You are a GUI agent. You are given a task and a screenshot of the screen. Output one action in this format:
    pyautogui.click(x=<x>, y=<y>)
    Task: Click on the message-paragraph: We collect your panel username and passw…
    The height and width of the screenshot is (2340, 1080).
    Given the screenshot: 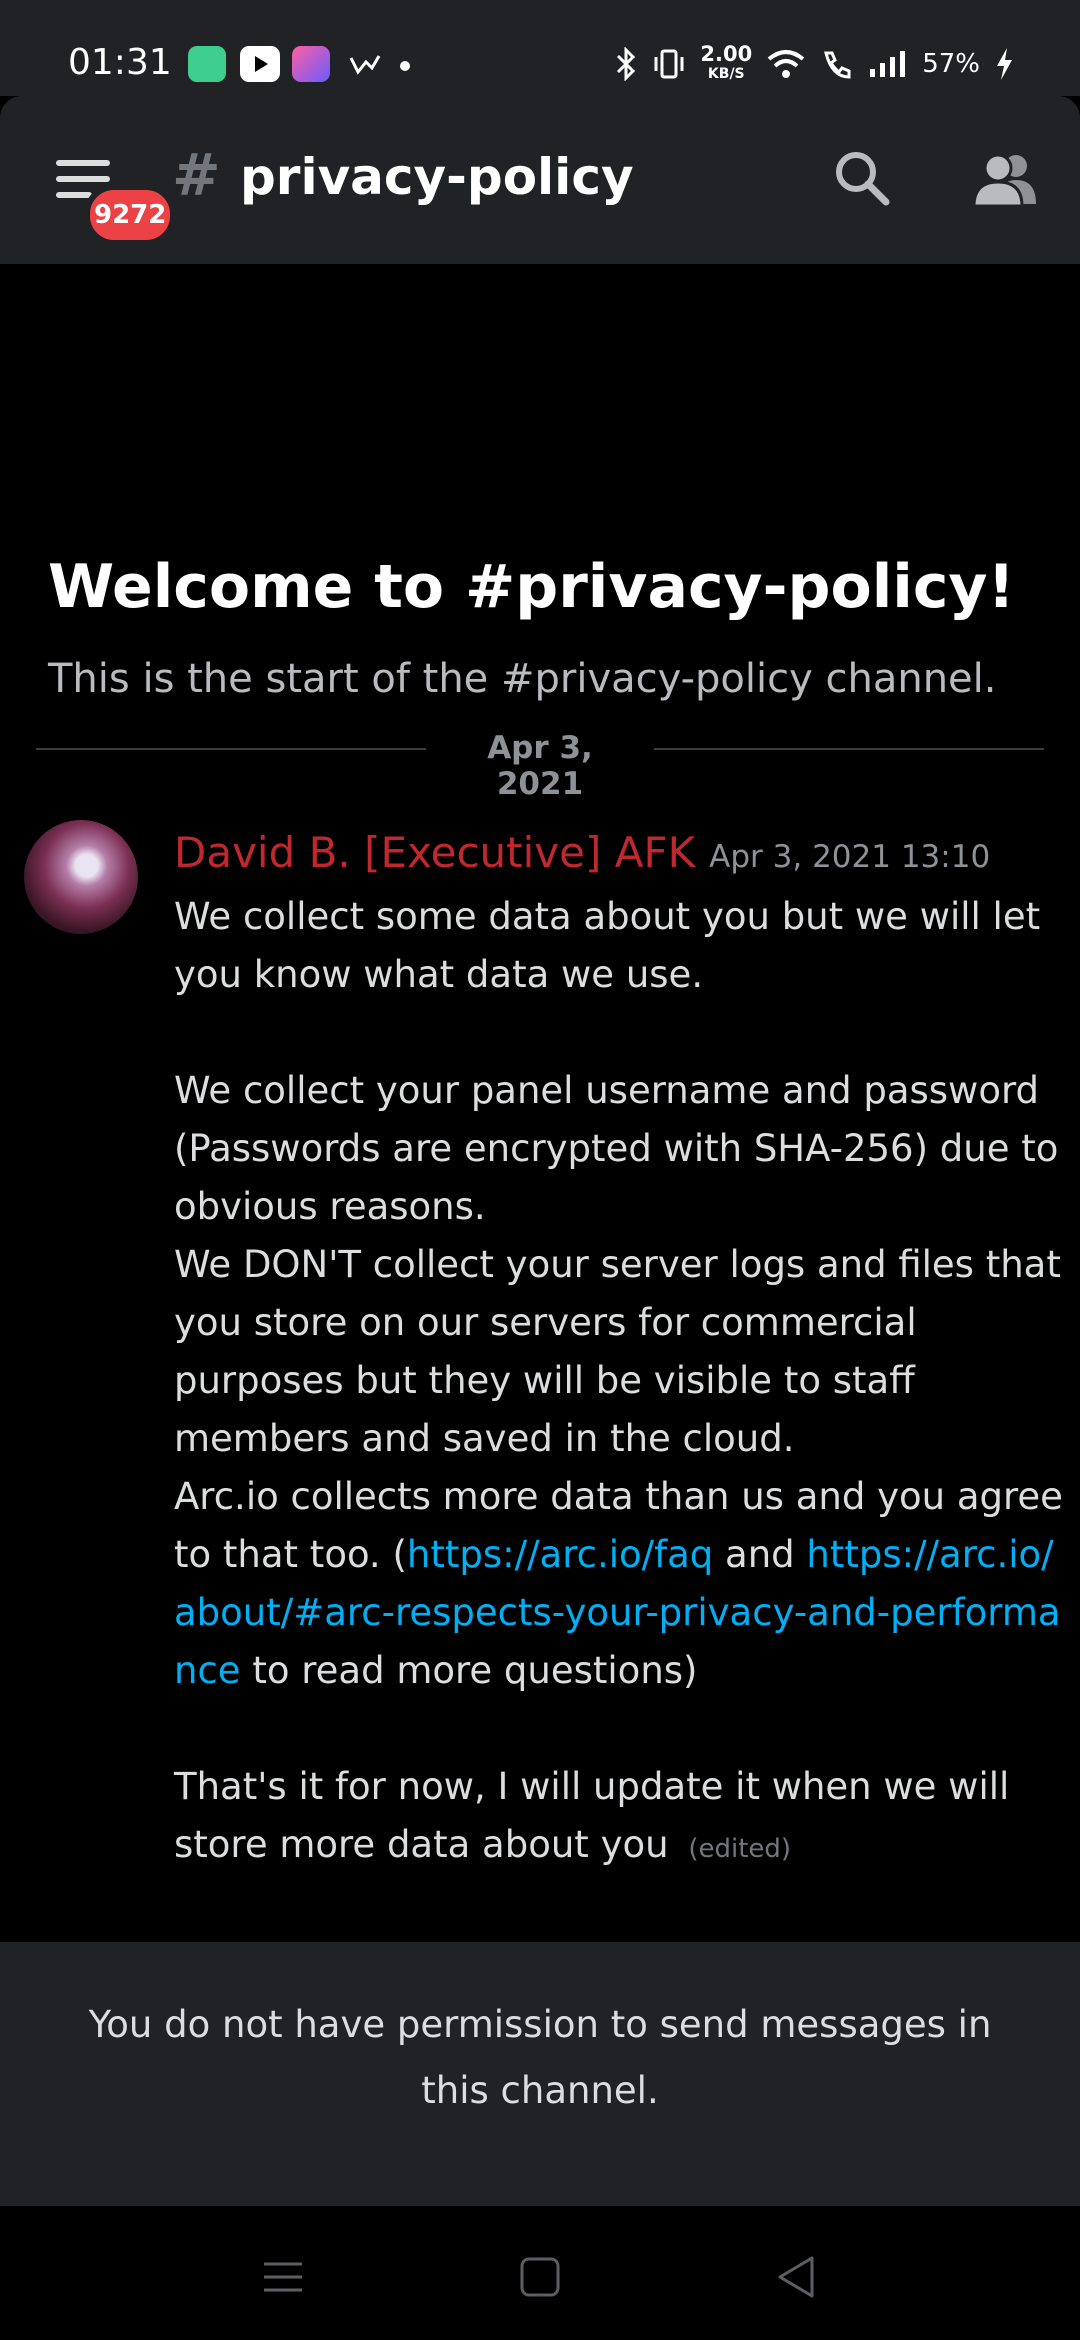 What is the action you would take?
    pyautogui.click(x=616, y=1148)
    